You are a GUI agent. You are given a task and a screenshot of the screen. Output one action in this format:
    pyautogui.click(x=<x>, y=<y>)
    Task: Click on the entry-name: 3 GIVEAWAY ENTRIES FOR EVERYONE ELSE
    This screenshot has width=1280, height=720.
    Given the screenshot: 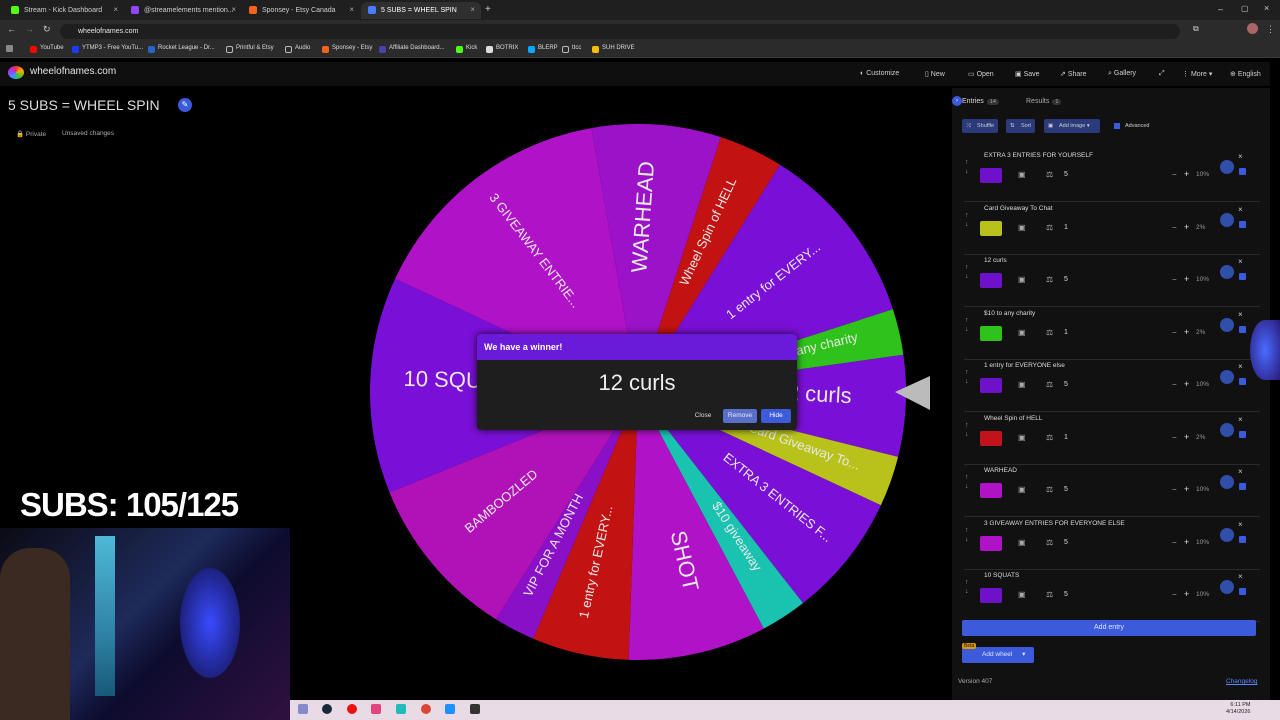 What is the action you would take?
    pyautogui.click(x=1054, y=523)
    